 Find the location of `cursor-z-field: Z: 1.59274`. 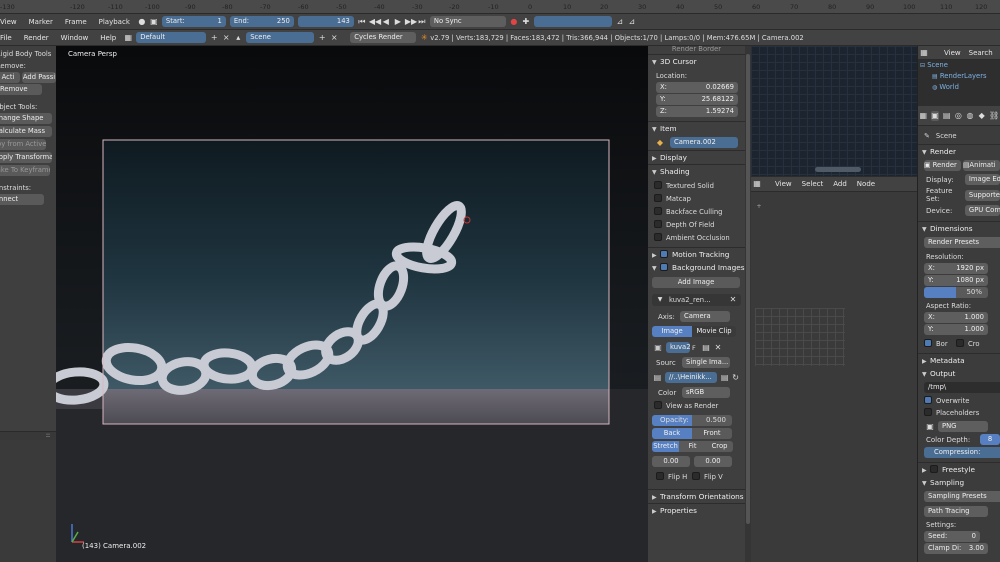

cursor-z-field: Z: 1.59274 is located at coordinates (697, 111).